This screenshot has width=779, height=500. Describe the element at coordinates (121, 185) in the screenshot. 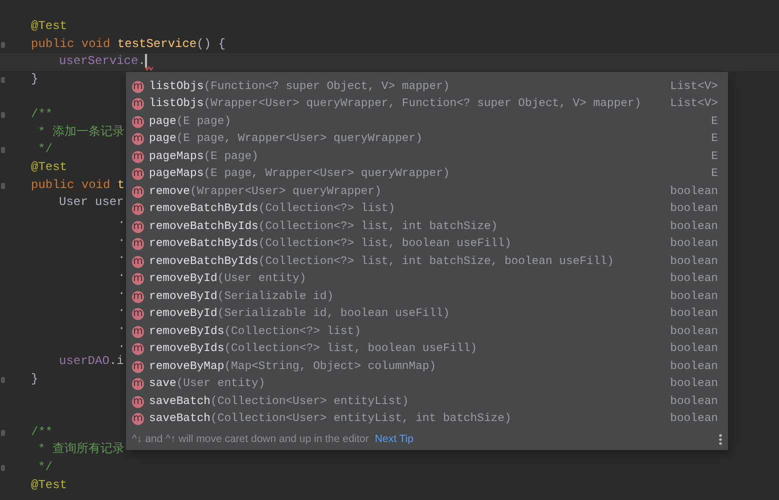

I see `code-text: t` at that location.